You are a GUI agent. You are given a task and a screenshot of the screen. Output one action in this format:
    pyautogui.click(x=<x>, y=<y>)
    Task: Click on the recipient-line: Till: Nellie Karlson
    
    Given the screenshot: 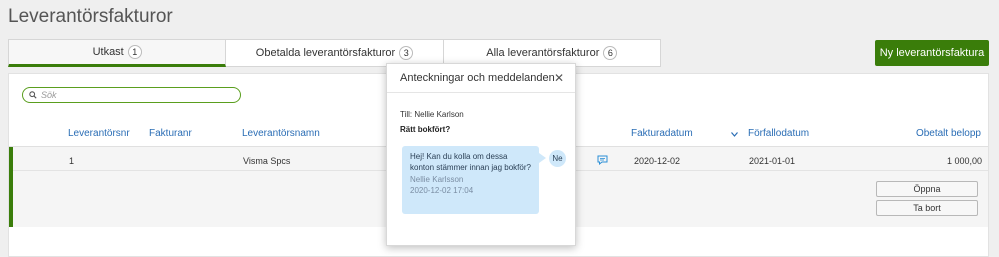 What is the action you would take?
    pyautogui.click(x=432, y=114)
    